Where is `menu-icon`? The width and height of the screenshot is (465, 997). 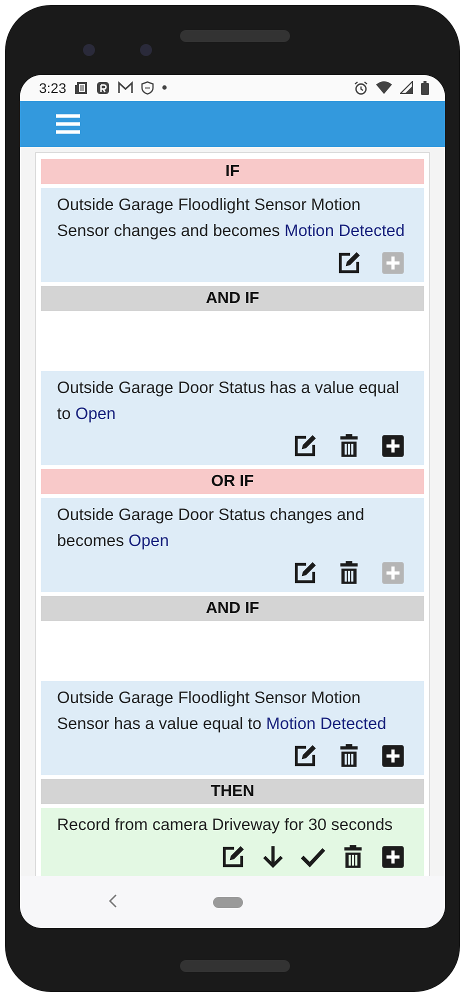
menu-icon is located at coordinates (68, 123).